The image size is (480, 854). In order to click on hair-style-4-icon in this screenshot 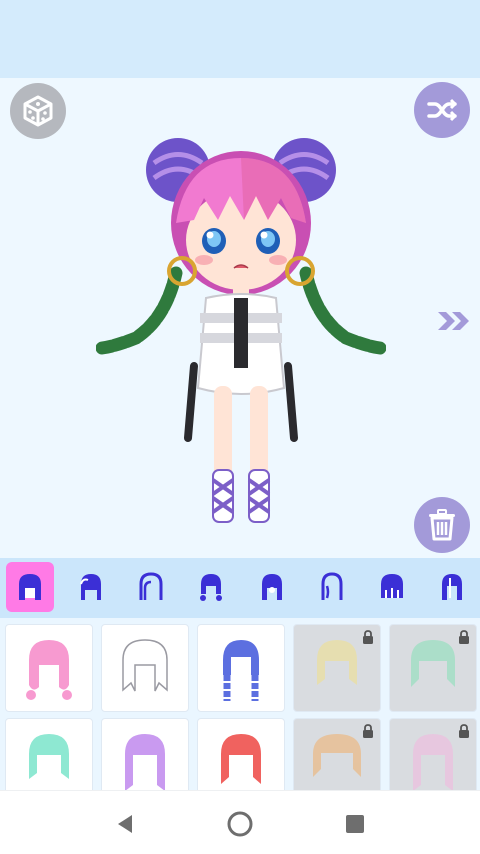, I will do `click(211, 587)`.